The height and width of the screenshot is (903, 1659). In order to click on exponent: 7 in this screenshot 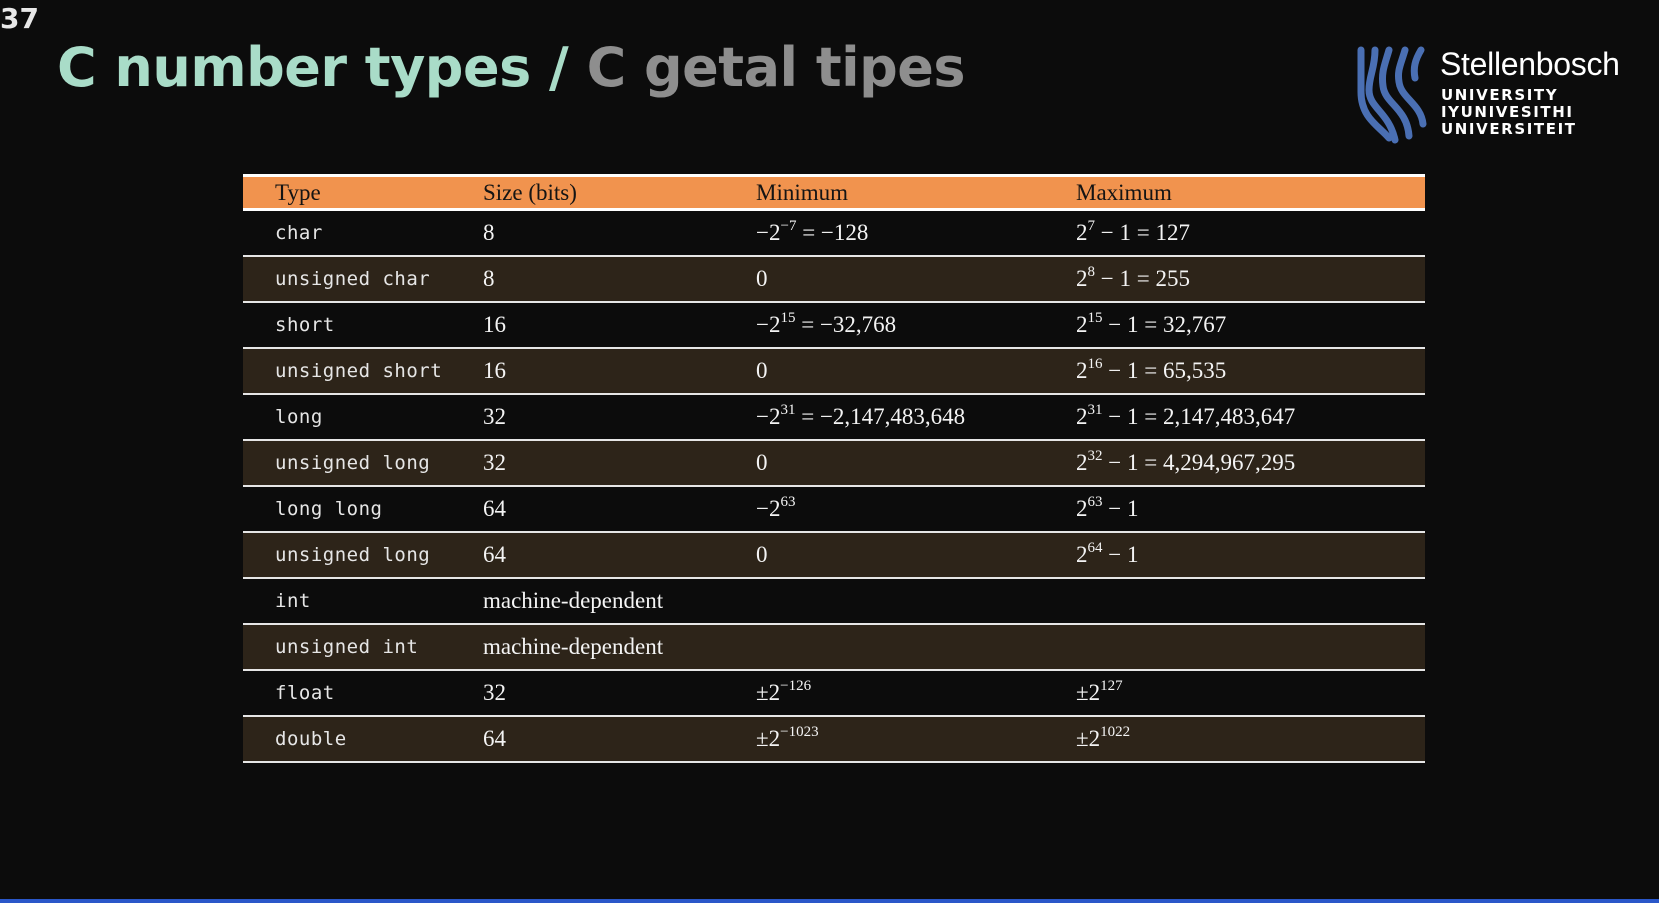, I will do `click(1091, 226)`.